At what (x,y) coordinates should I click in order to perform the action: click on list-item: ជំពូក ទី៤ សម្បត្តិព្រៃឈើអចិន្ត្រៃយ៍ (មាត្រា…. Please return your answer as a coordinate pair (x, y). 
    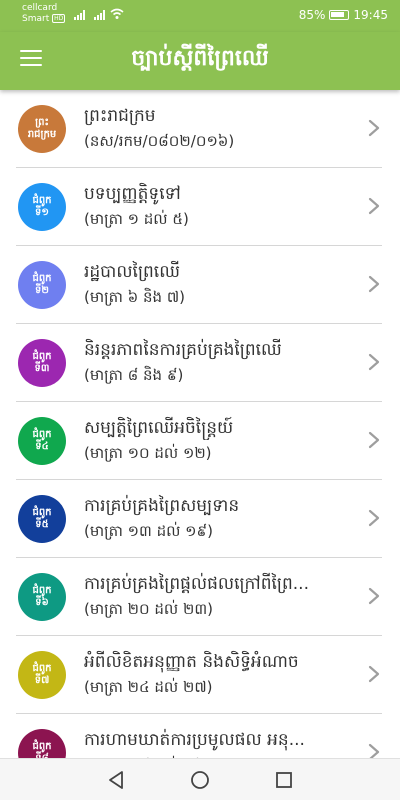
    Looking at the image, I should click on (199, 441).